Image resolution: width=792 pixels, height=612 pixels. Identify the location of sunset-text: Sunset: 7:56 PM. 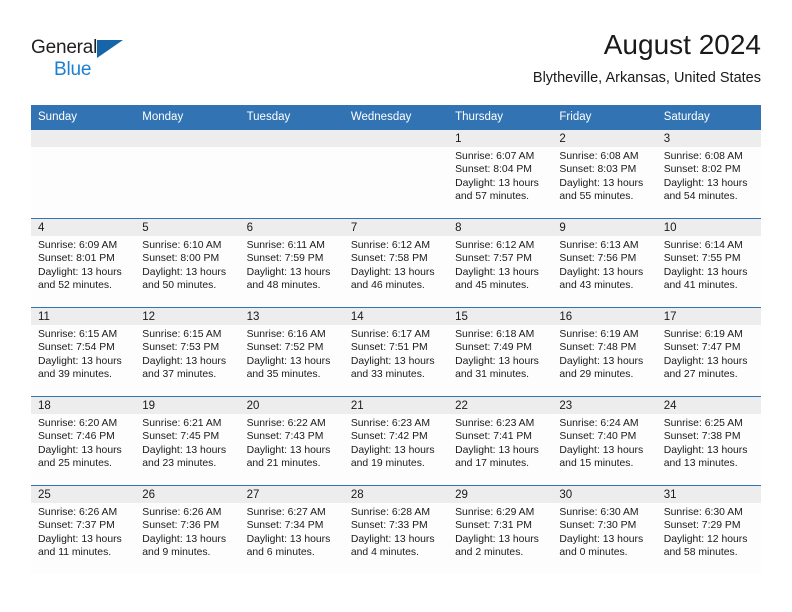
(598, 259).